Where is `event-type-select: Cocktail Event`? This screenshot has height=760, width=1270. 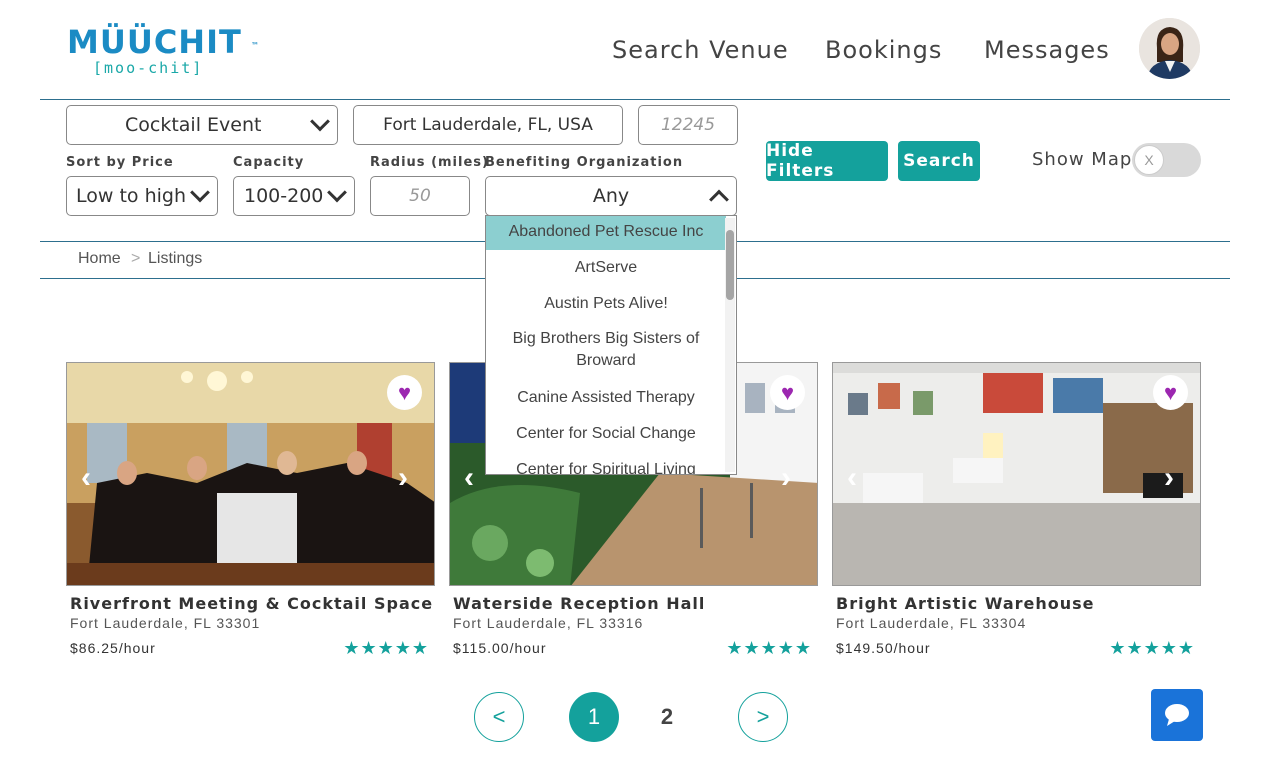 event-type-select: Cocktail Event is located at coordinates (202, 125).